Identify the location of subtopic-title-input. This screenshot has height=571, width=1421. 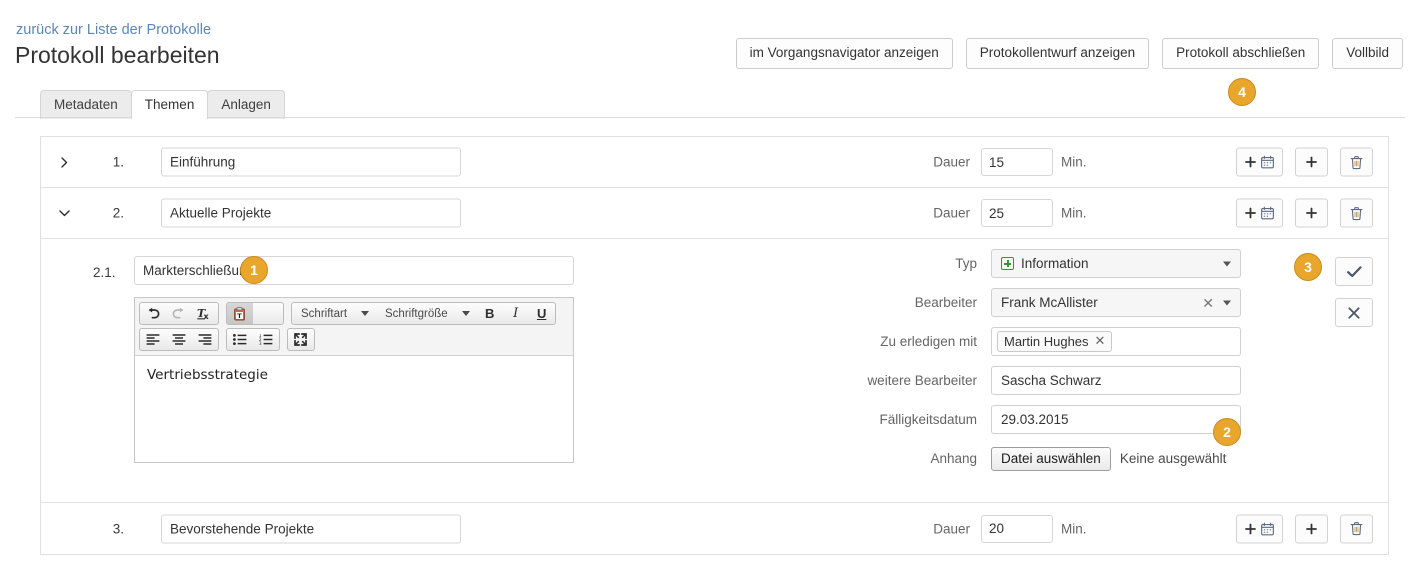
(354, 270).